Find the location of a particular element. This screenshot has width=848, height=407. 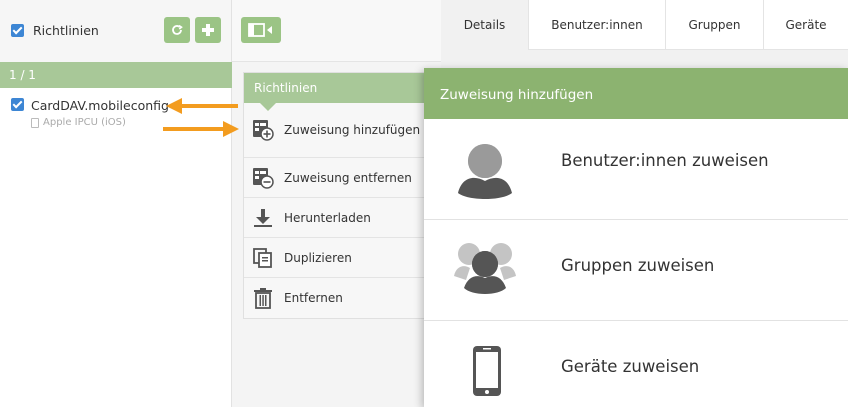

assign-remove-icon is located at coordinates (263, 178).